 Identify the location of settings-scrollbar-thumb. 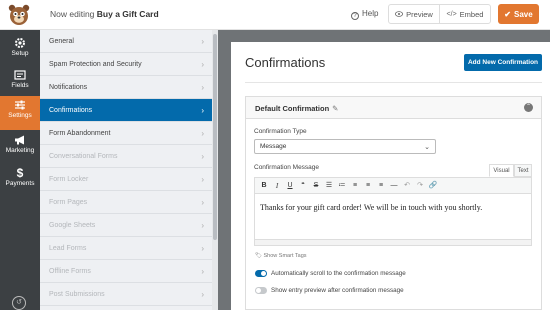
(215, 137).